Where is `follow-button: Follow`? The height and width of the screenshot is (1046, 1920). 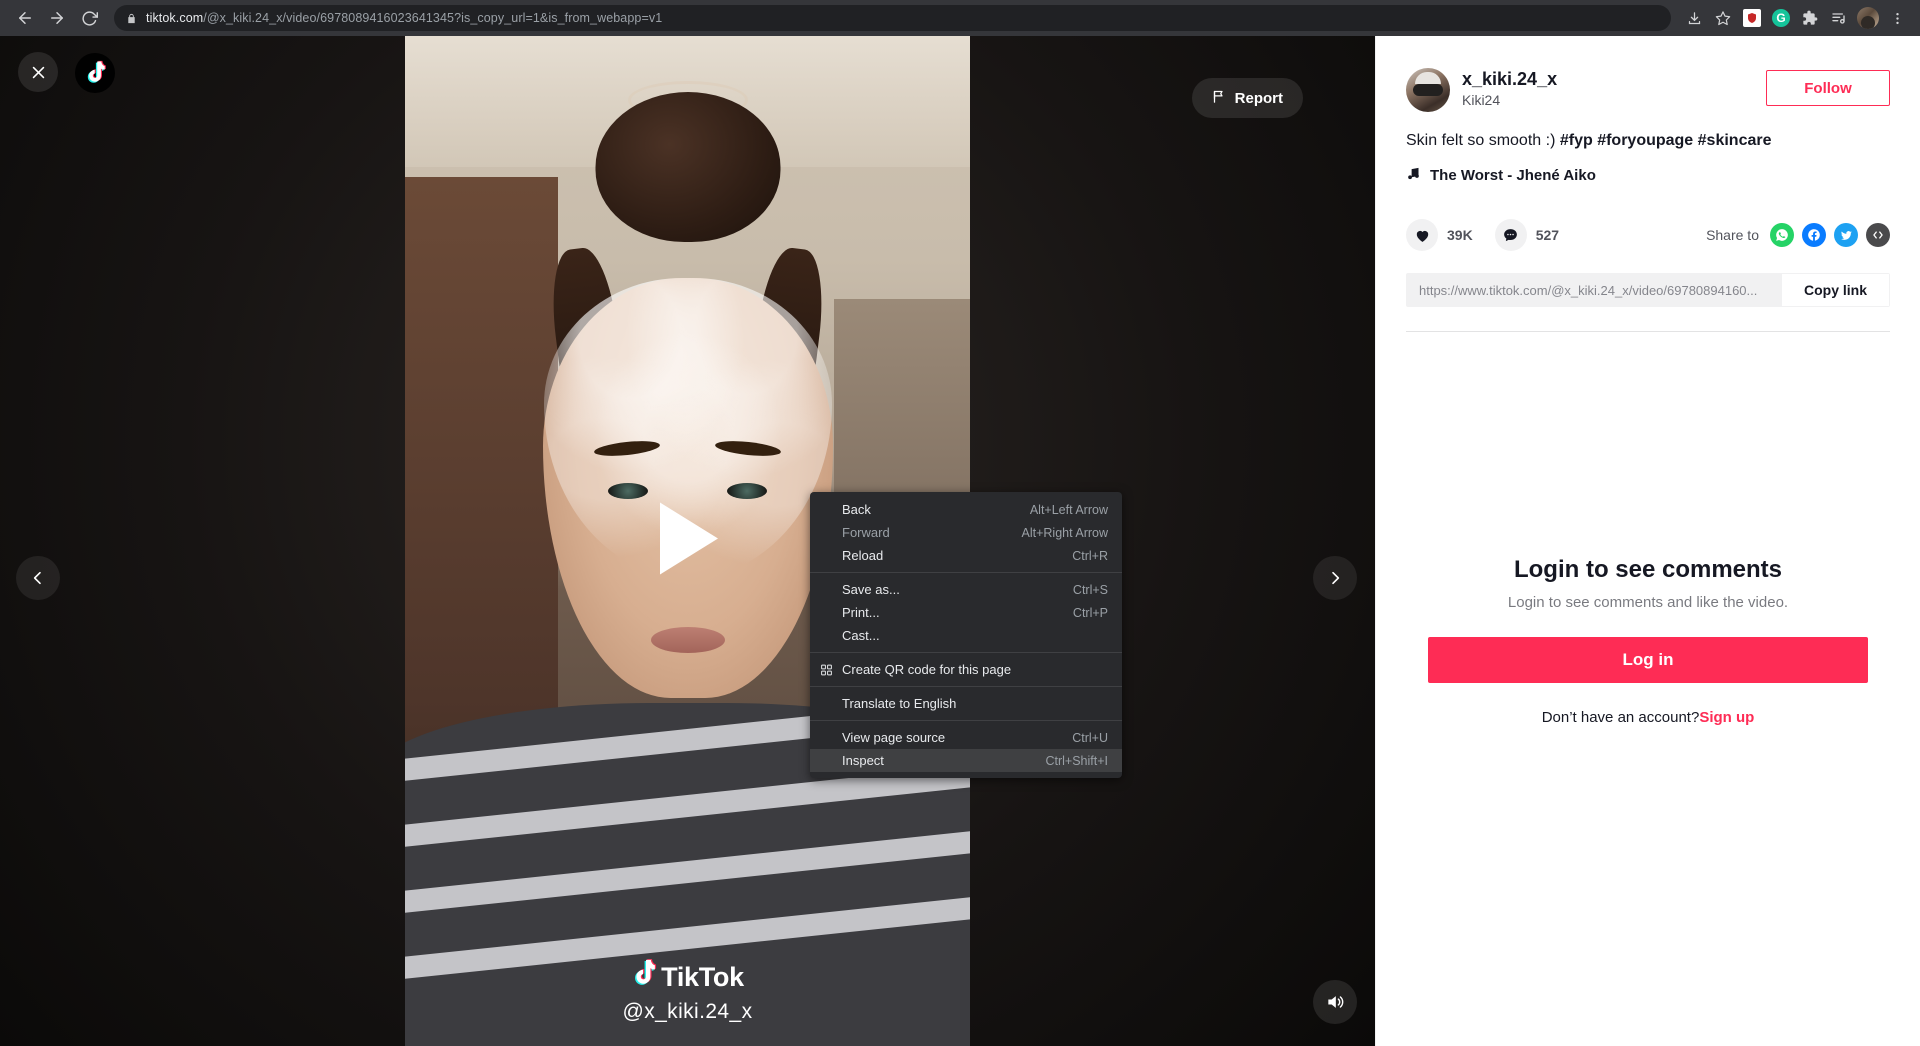
follow-button: Follow is located at coordinates (1828, 88).